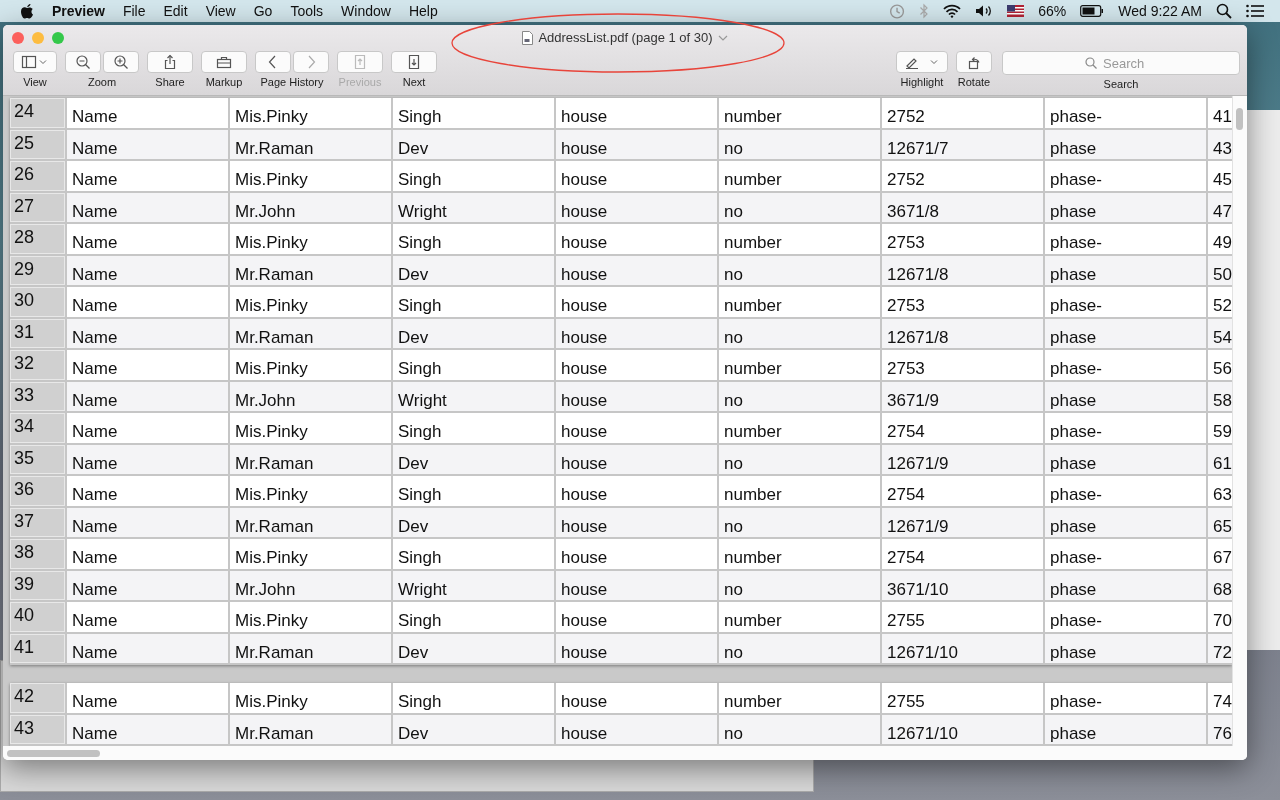  Describe the element at coordinates (952, 11) in the screenshot. I see `wifi-icon` at that location.